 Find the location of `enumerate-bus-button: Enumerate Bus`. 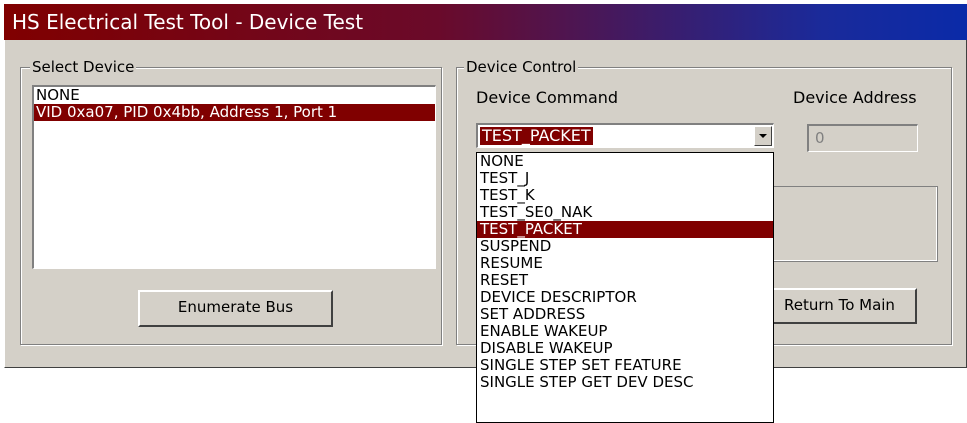

enumerate-bus-button: Enumerate Bus is located at coordinates (235, 308).